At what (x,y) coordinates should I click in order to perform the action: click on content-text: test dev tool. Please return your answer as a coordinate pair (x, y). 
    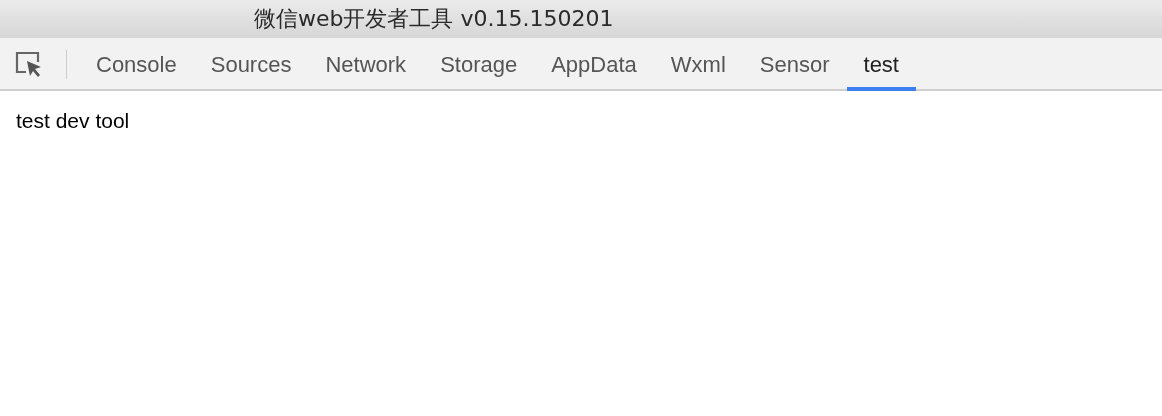
    Looking at the image, I should click on (73, 120).